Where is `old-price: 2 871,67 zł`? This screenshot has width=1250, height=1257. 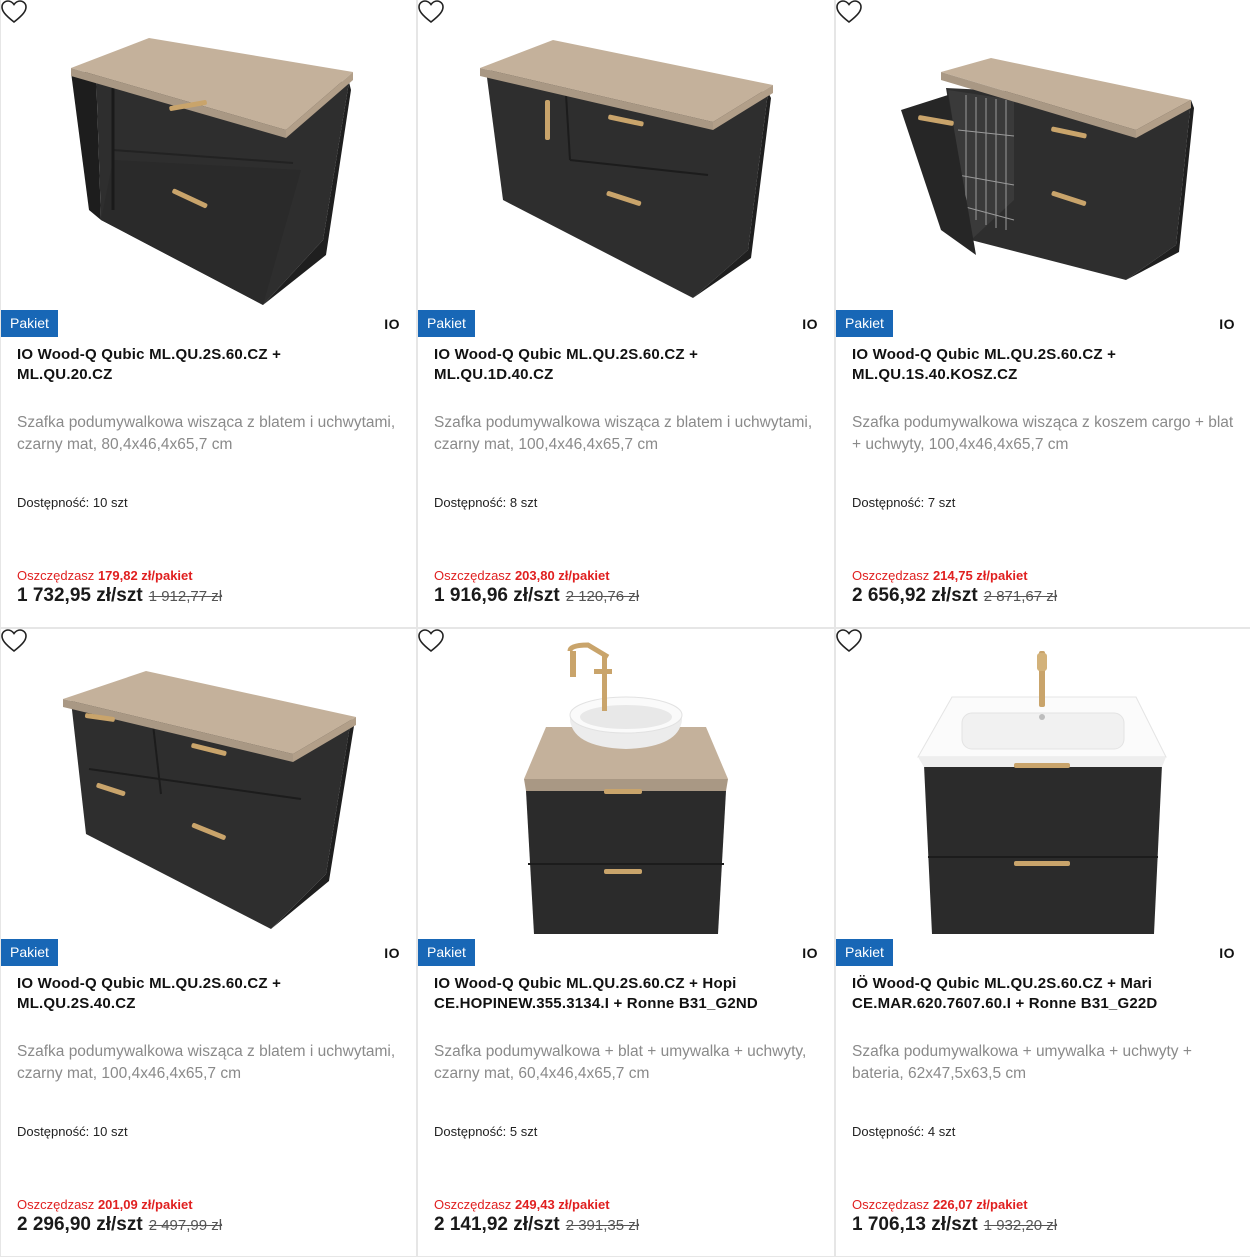
old-price: 2 871,67 zł is located at coordinates (1020, 596).